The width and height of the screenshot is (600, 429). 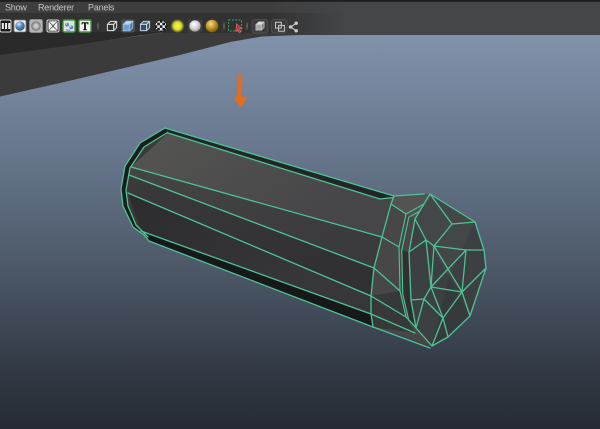 What do you see at coordinates (16, 8) in the screenshot?
I see `svg-text: Show` at bounding box center [16, 8].